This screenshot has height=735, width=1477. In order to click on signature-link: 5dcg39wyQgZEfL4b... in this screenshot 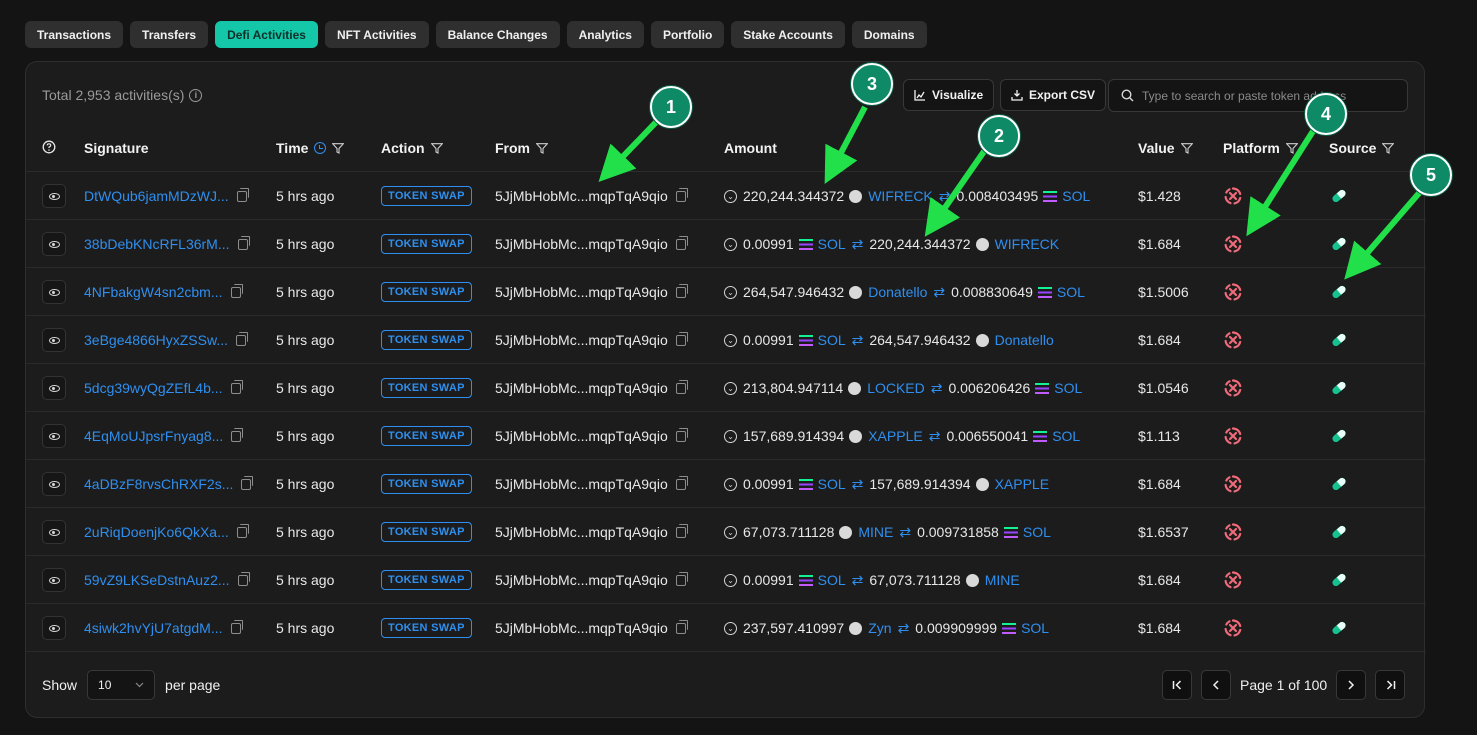, I will do `click(153, 388)`.